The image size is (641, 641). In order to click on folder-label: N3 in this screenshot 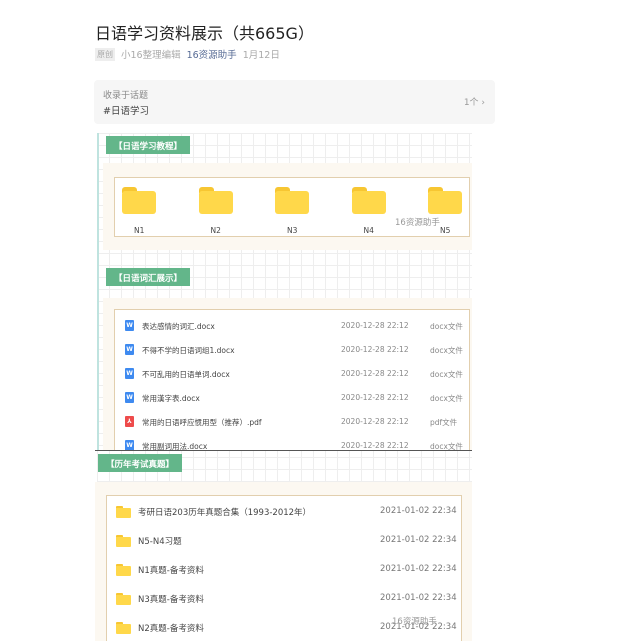, I will do `click(292, 230)`.